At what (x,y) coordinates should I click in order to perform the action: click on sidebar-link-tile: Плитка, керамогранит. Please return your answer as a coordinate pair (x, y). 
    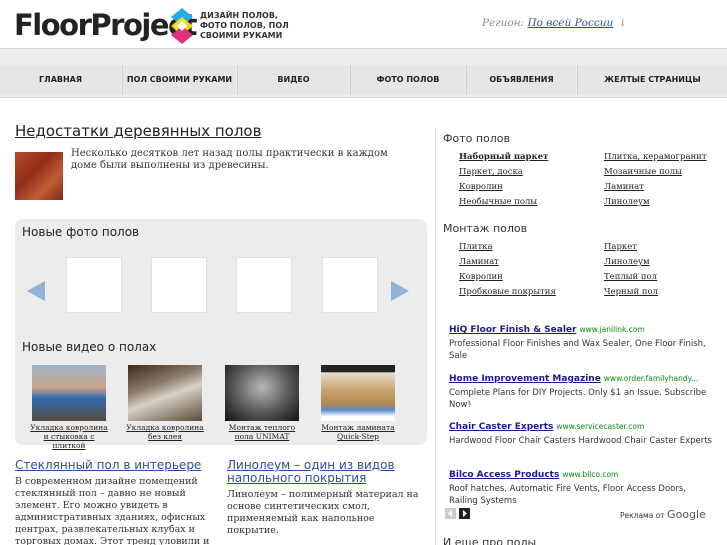
    Looking at the image, I should click on (655, 157).